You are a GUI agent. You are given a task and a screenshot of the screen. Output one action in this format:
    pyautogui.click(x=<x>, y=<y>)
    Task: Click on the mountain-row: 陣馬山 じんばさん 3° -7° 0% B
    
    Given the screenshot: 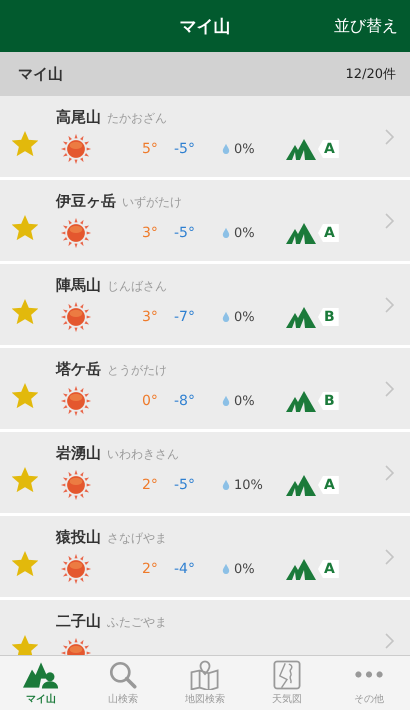 What is the action you would take?
    pyautogui.click(x=205, y=304)
    